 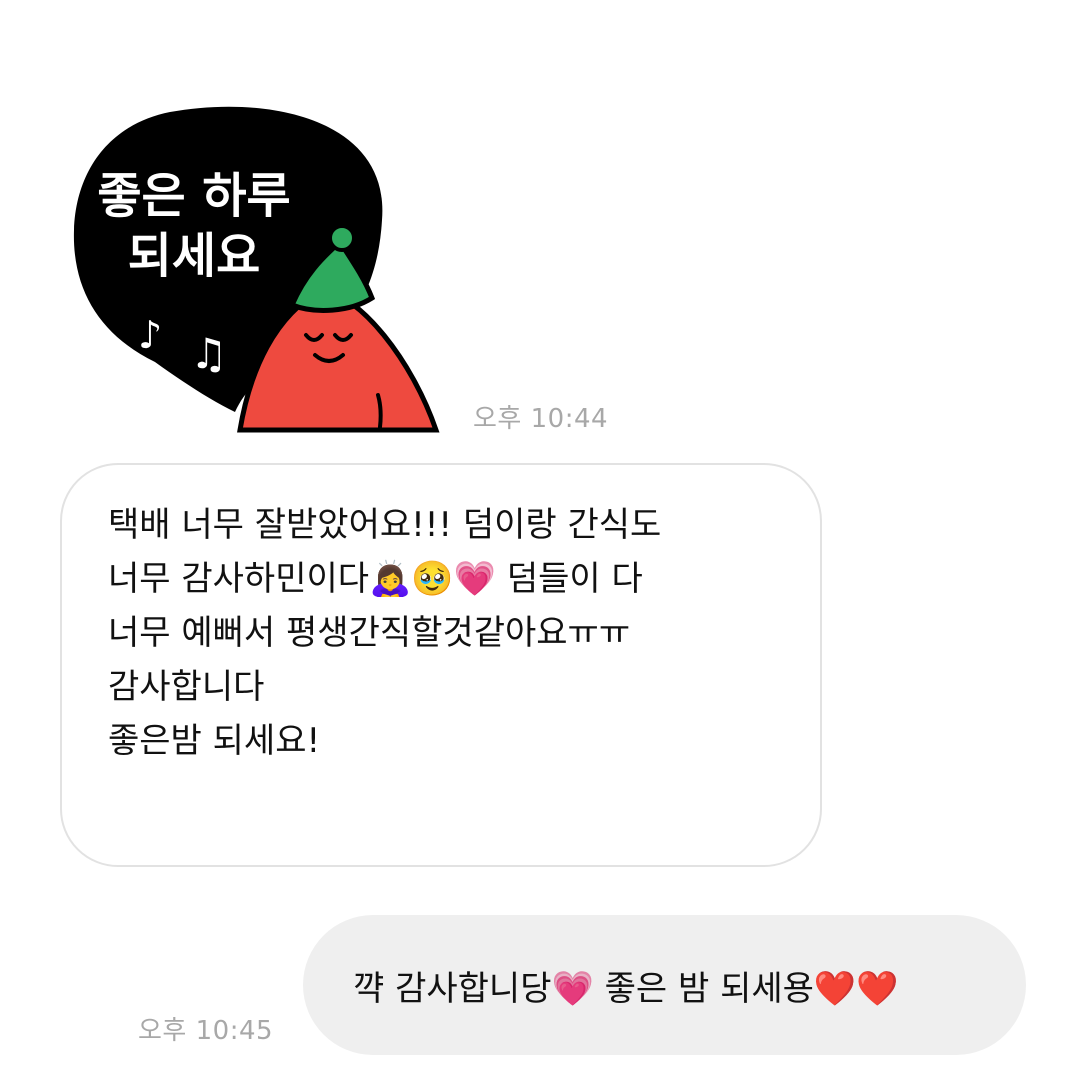 I want to click on sticker-message: ♪ ♪ ♫ 좋은 하루 되세요, so click(x=255, y=270).